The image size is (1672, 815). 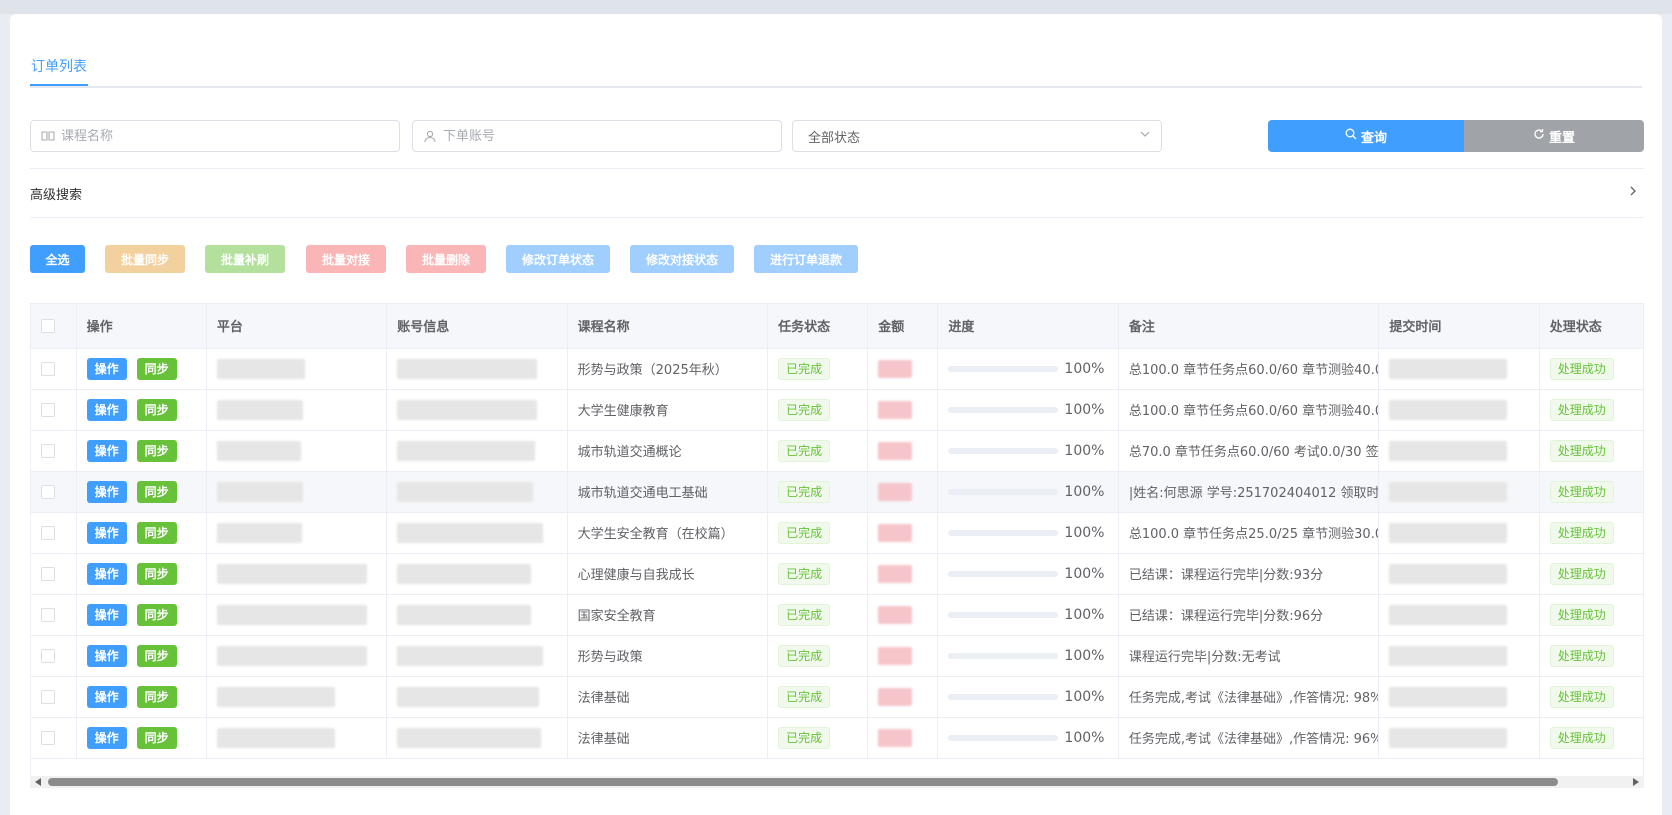 I want to click on progress-bar: 100%, so click(x=1026, y=656).